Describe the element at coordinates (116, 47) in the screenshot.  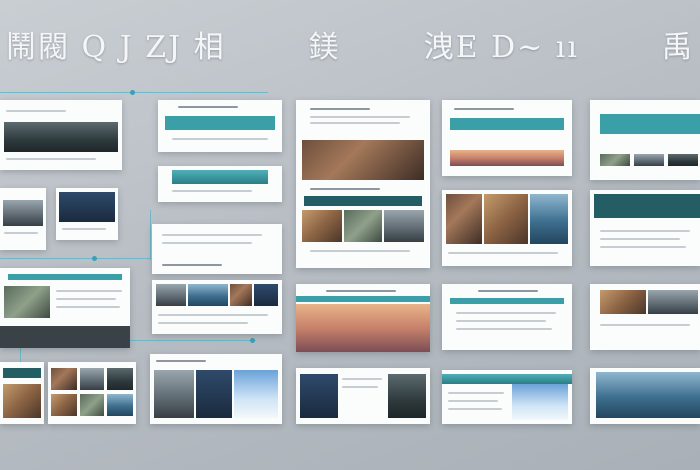
I see `banner-segment-1: 鬧閥 Q J ZJ 相` at that location.